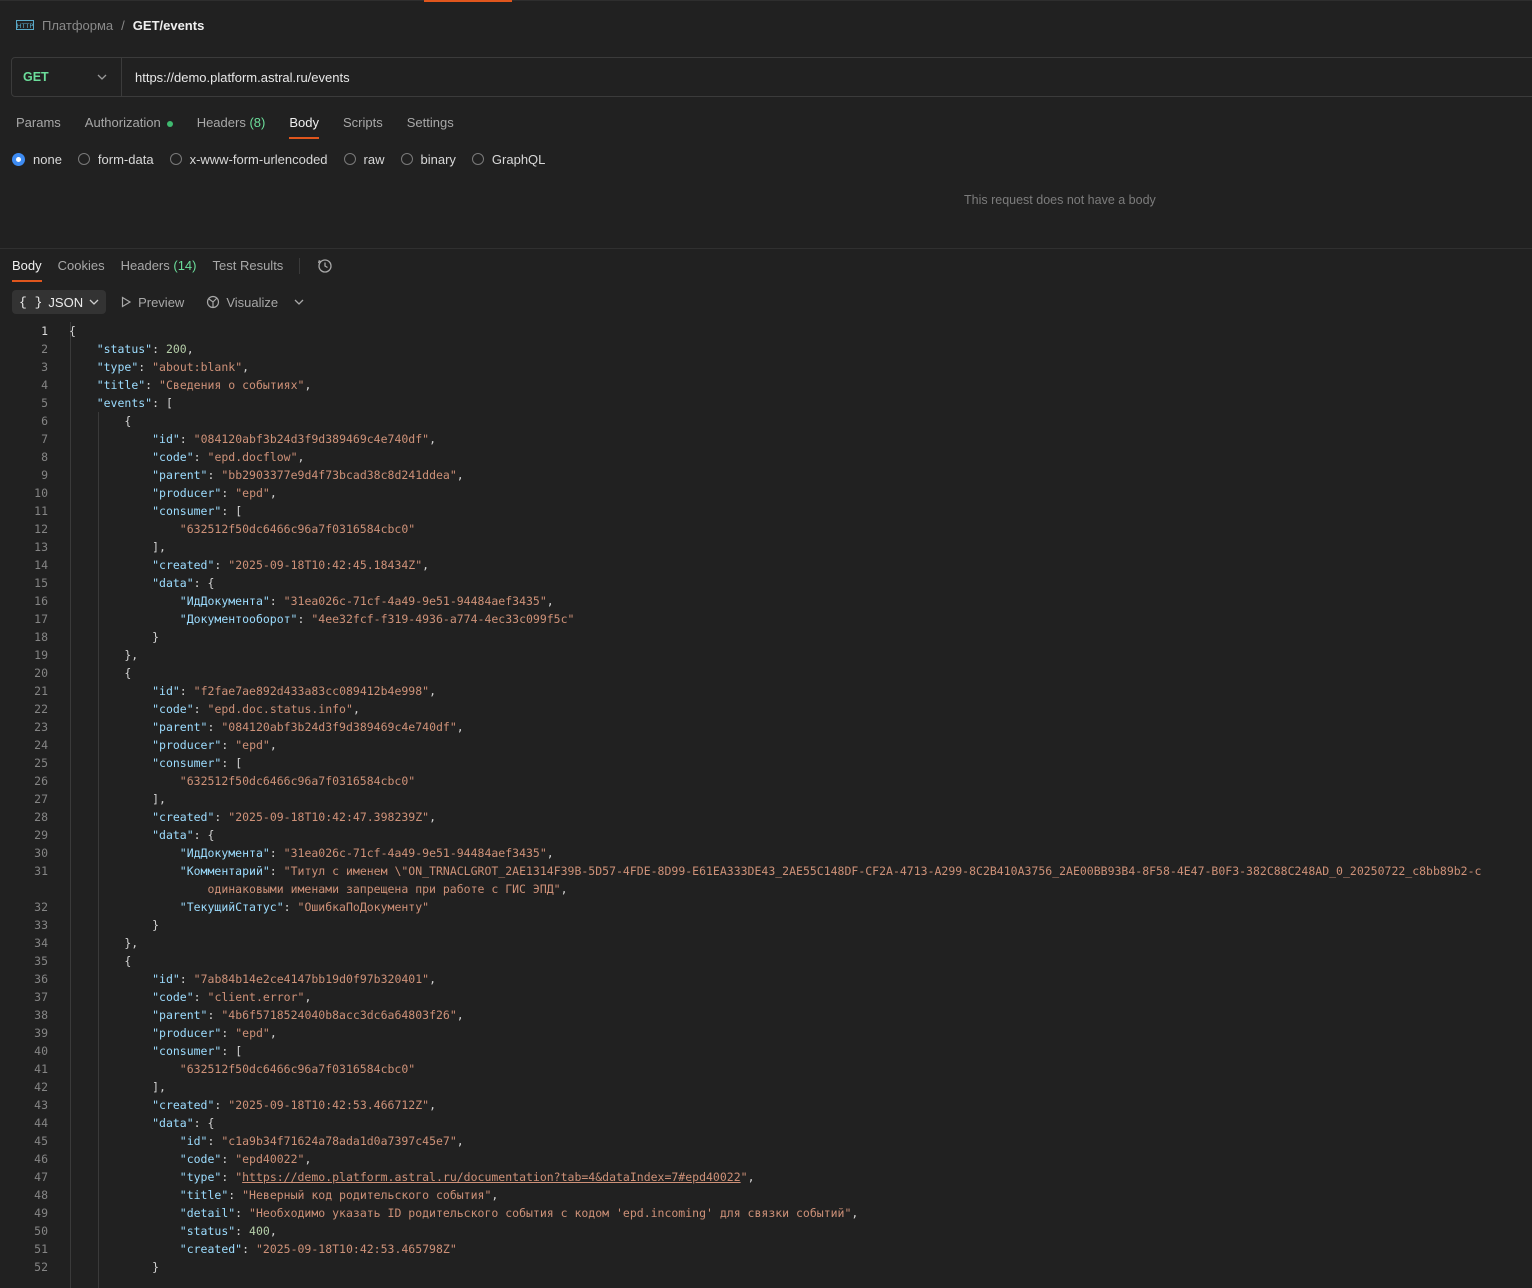 This screenshot has width=1532, height=1288. Describe the element at coordinates (248, 159) in the screenshot. I see `body-option-urlencoded: x-www-form-urlencoded` at that location.